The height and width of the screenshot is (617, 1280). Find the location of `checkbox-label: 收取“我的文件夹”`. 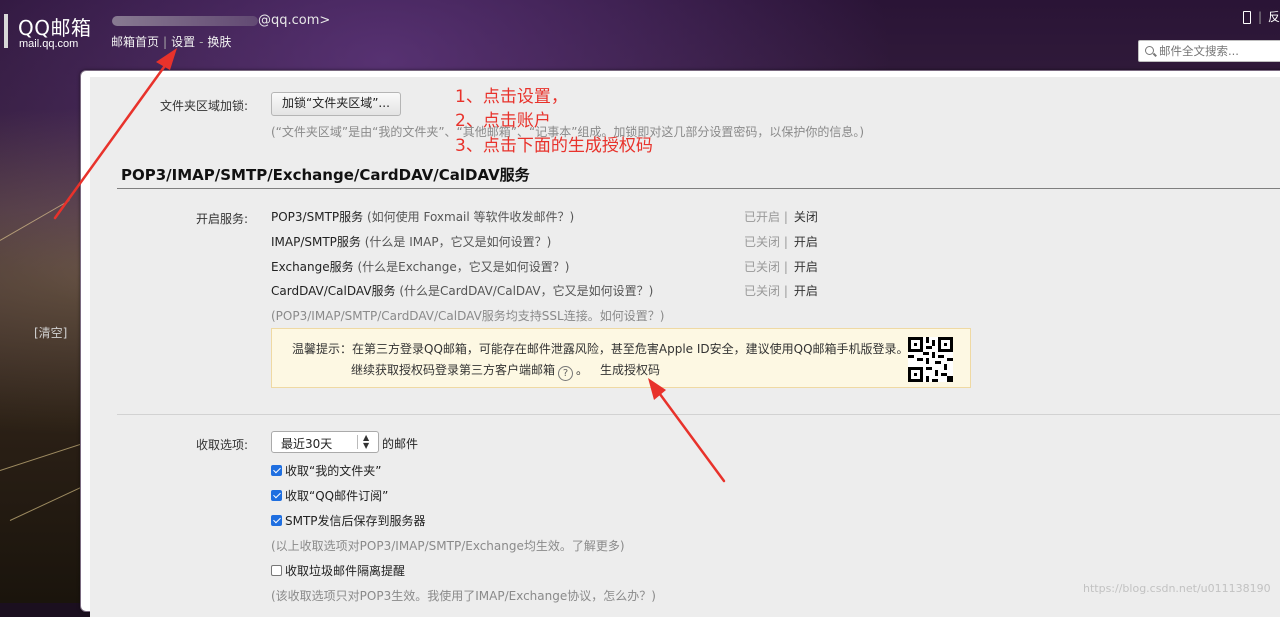

checkbox-label: 收取“我的文件夹” is located at coordinates (333, 471).